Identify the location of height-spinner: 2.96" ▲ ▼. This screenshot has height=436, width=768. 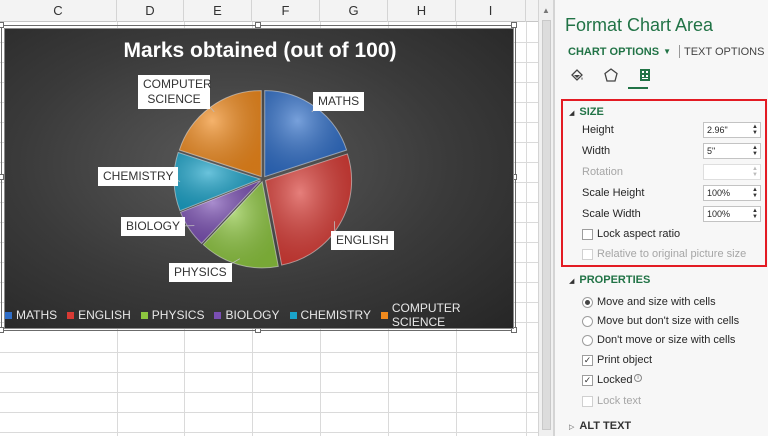
(732, 130).